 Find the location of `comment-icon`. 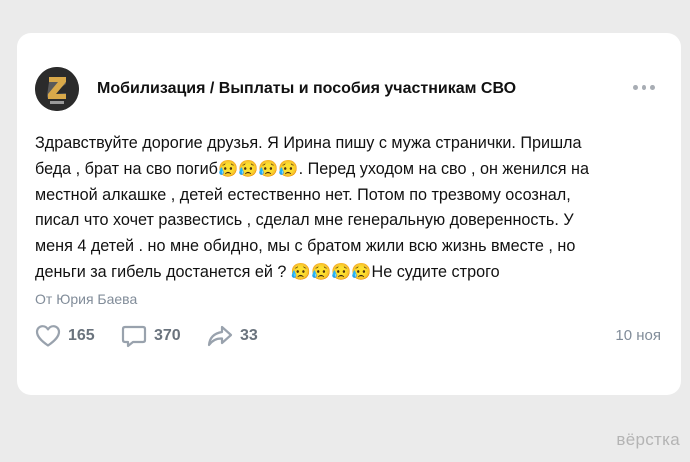

comment-icon is located at coordinates (134, 336).